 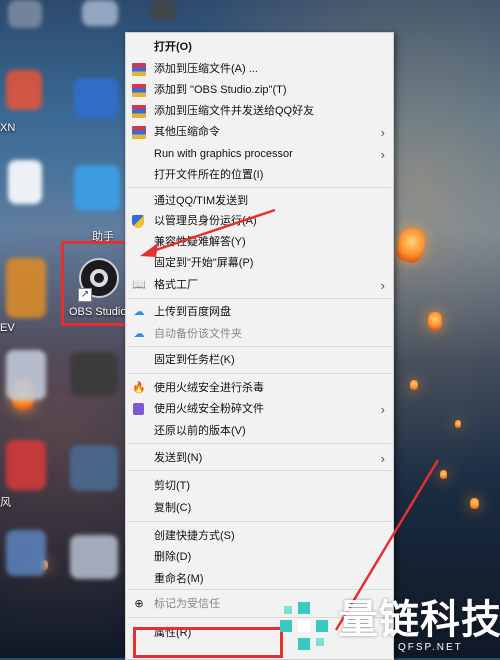 I want to click on brand-logo-icon, so click(x=304, y=626).